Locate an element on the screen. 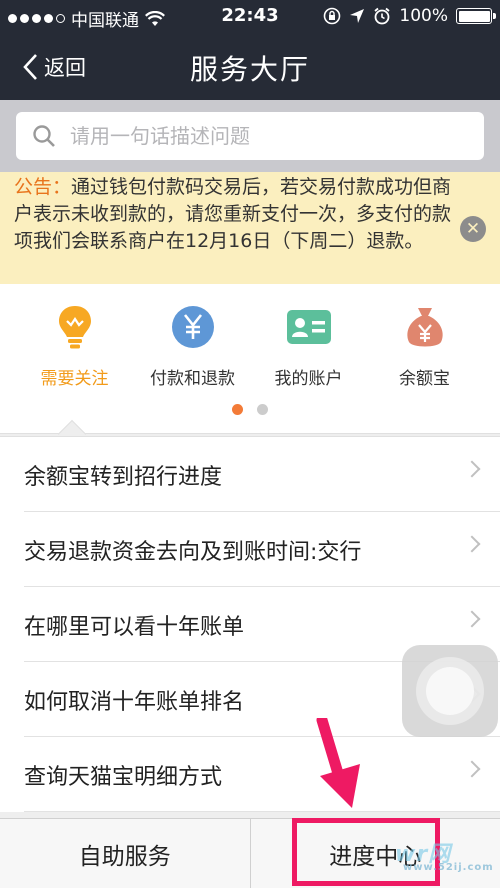 The width and height of the screenshot is (500, 888). page-dot is located at coordinates (262, 409).